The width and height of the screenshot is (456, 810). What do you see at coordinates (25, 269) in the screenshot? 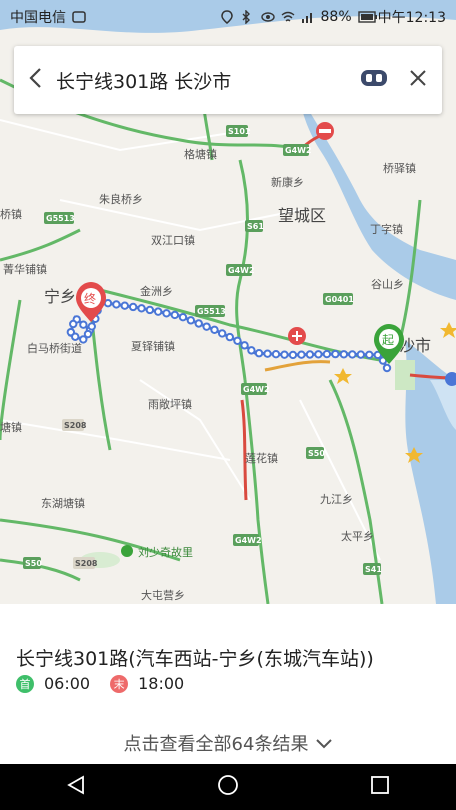
I see `place-jingxiang: 菁华铺镇` at bounding box center [25, 269].